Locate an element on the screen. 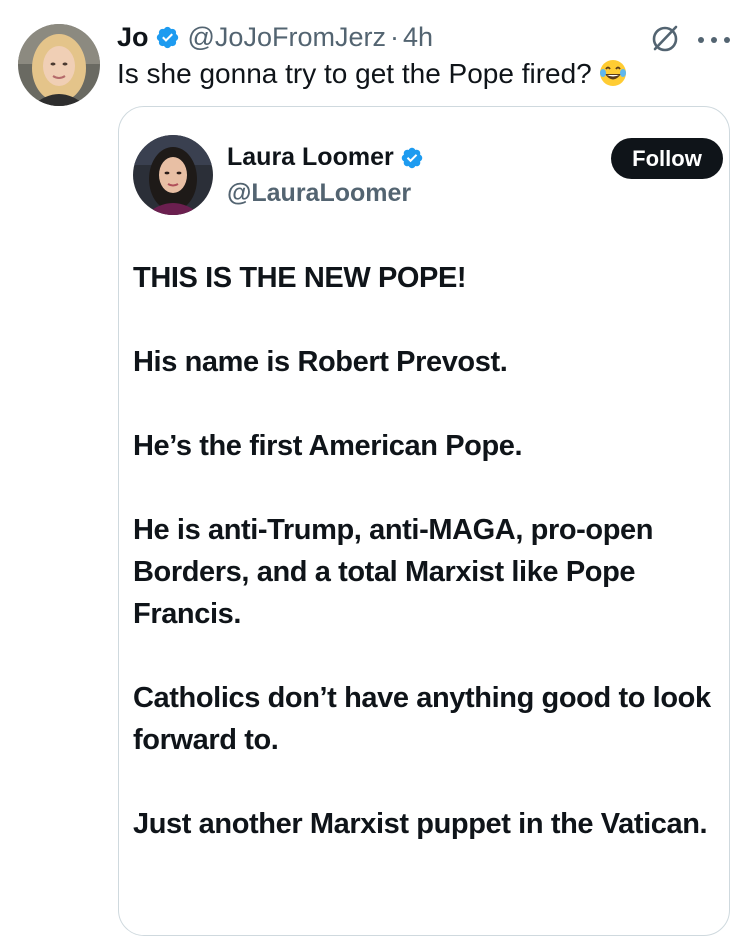 The height and width of the screenshot is (936, 749). author-display-name: Jo is located at coordinates (133, 37).